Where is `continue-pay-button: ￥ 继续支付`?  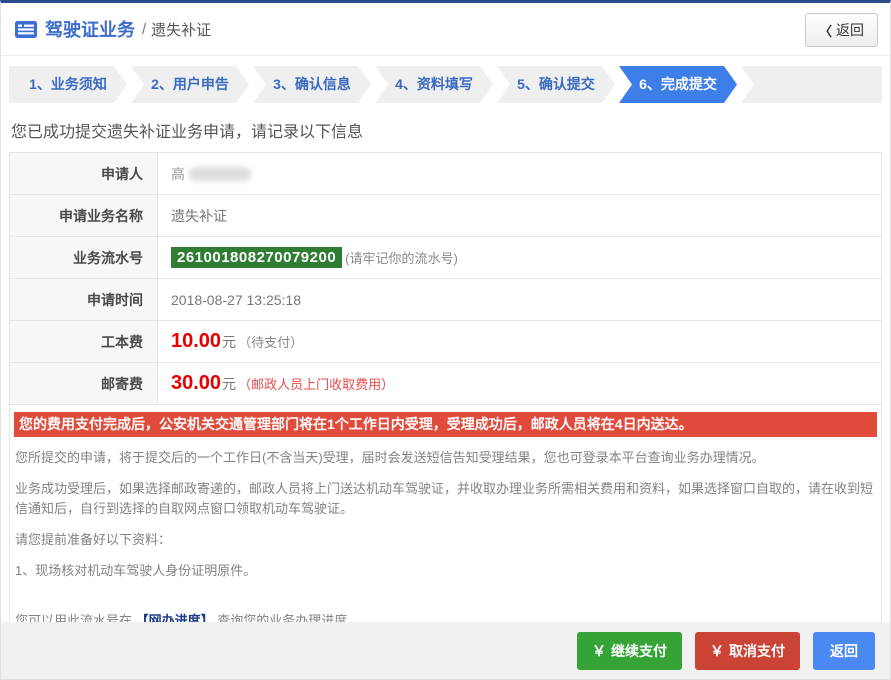
continue-pay-button: ￥ 继续支付 is located at coordinates (629, 650).